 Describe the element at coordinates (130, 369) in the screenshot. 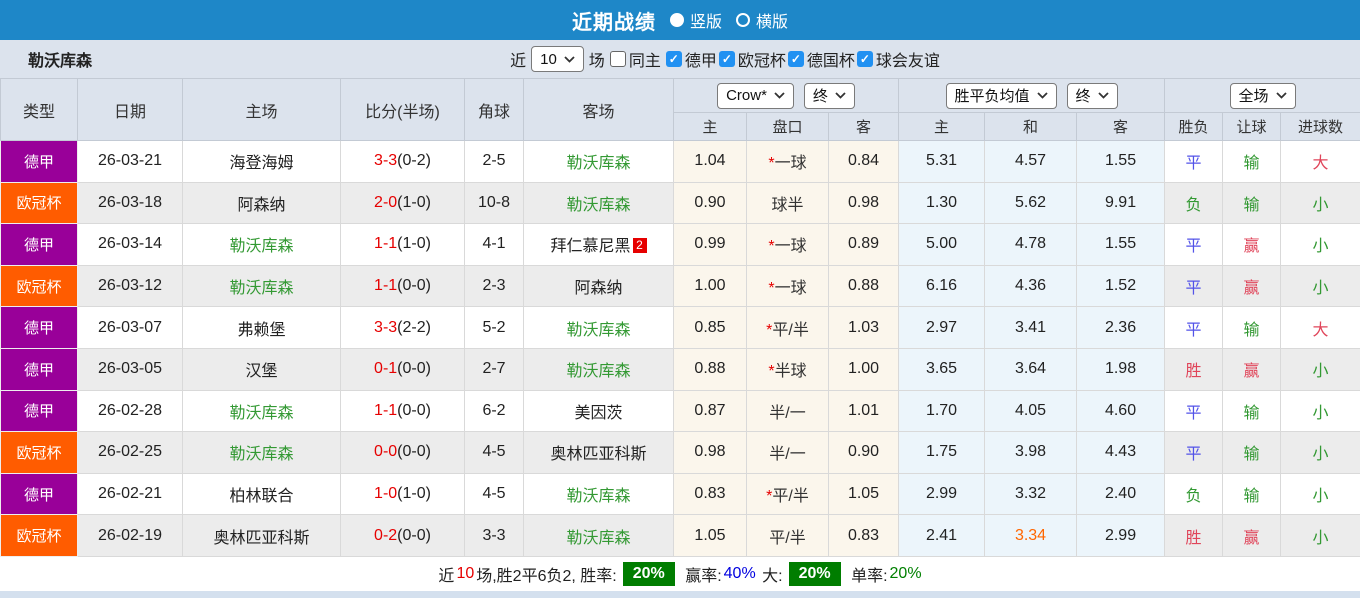

I see `match-date: 26-03-05` at that location.